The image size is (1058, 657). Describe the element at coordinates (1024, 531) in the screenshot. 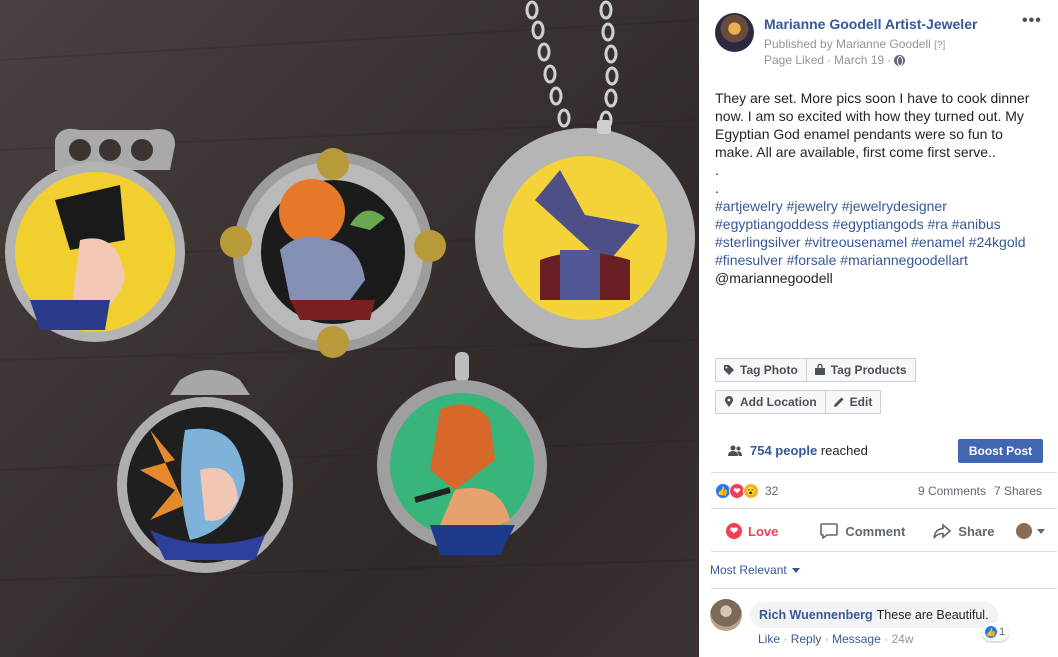

I see `post-as-avatar` at that location.